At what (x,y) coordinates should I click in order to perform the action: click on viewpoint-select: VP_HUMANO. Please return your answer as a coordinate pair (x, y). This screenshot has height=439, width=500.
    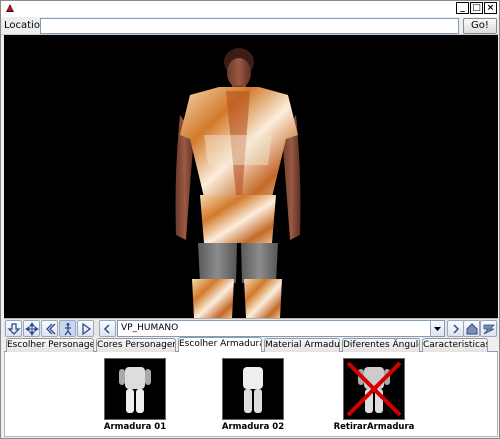
    Looking at the image, I should click on (281, 328).